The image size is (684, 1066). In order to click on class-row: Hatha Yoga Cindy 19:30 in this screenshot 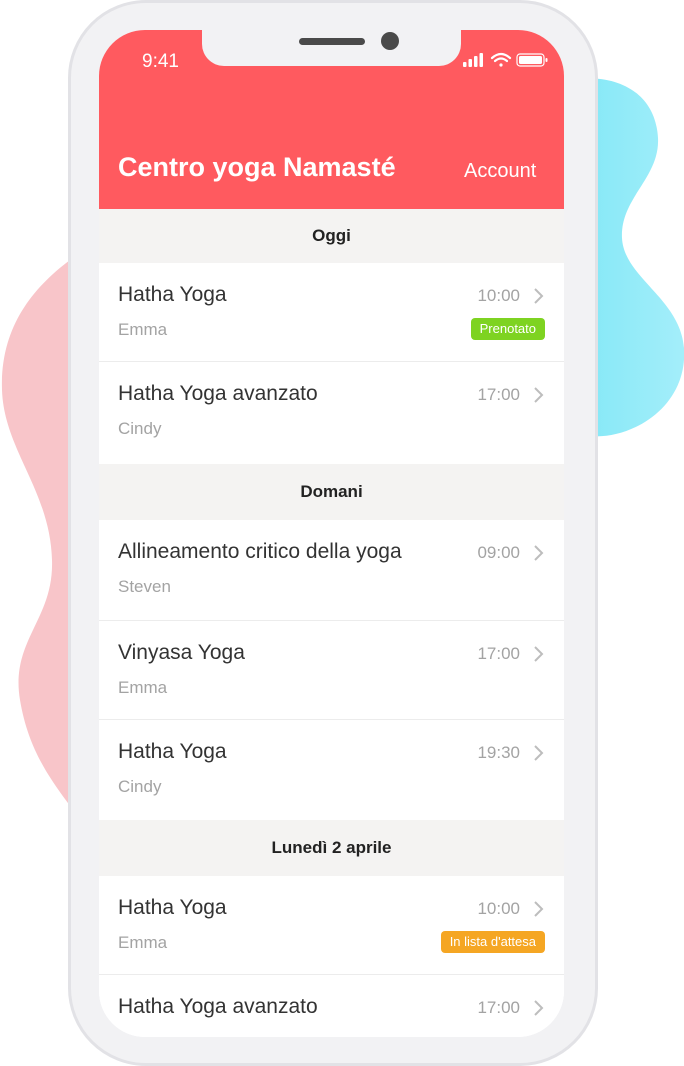, I will do `click(331, 770)`.